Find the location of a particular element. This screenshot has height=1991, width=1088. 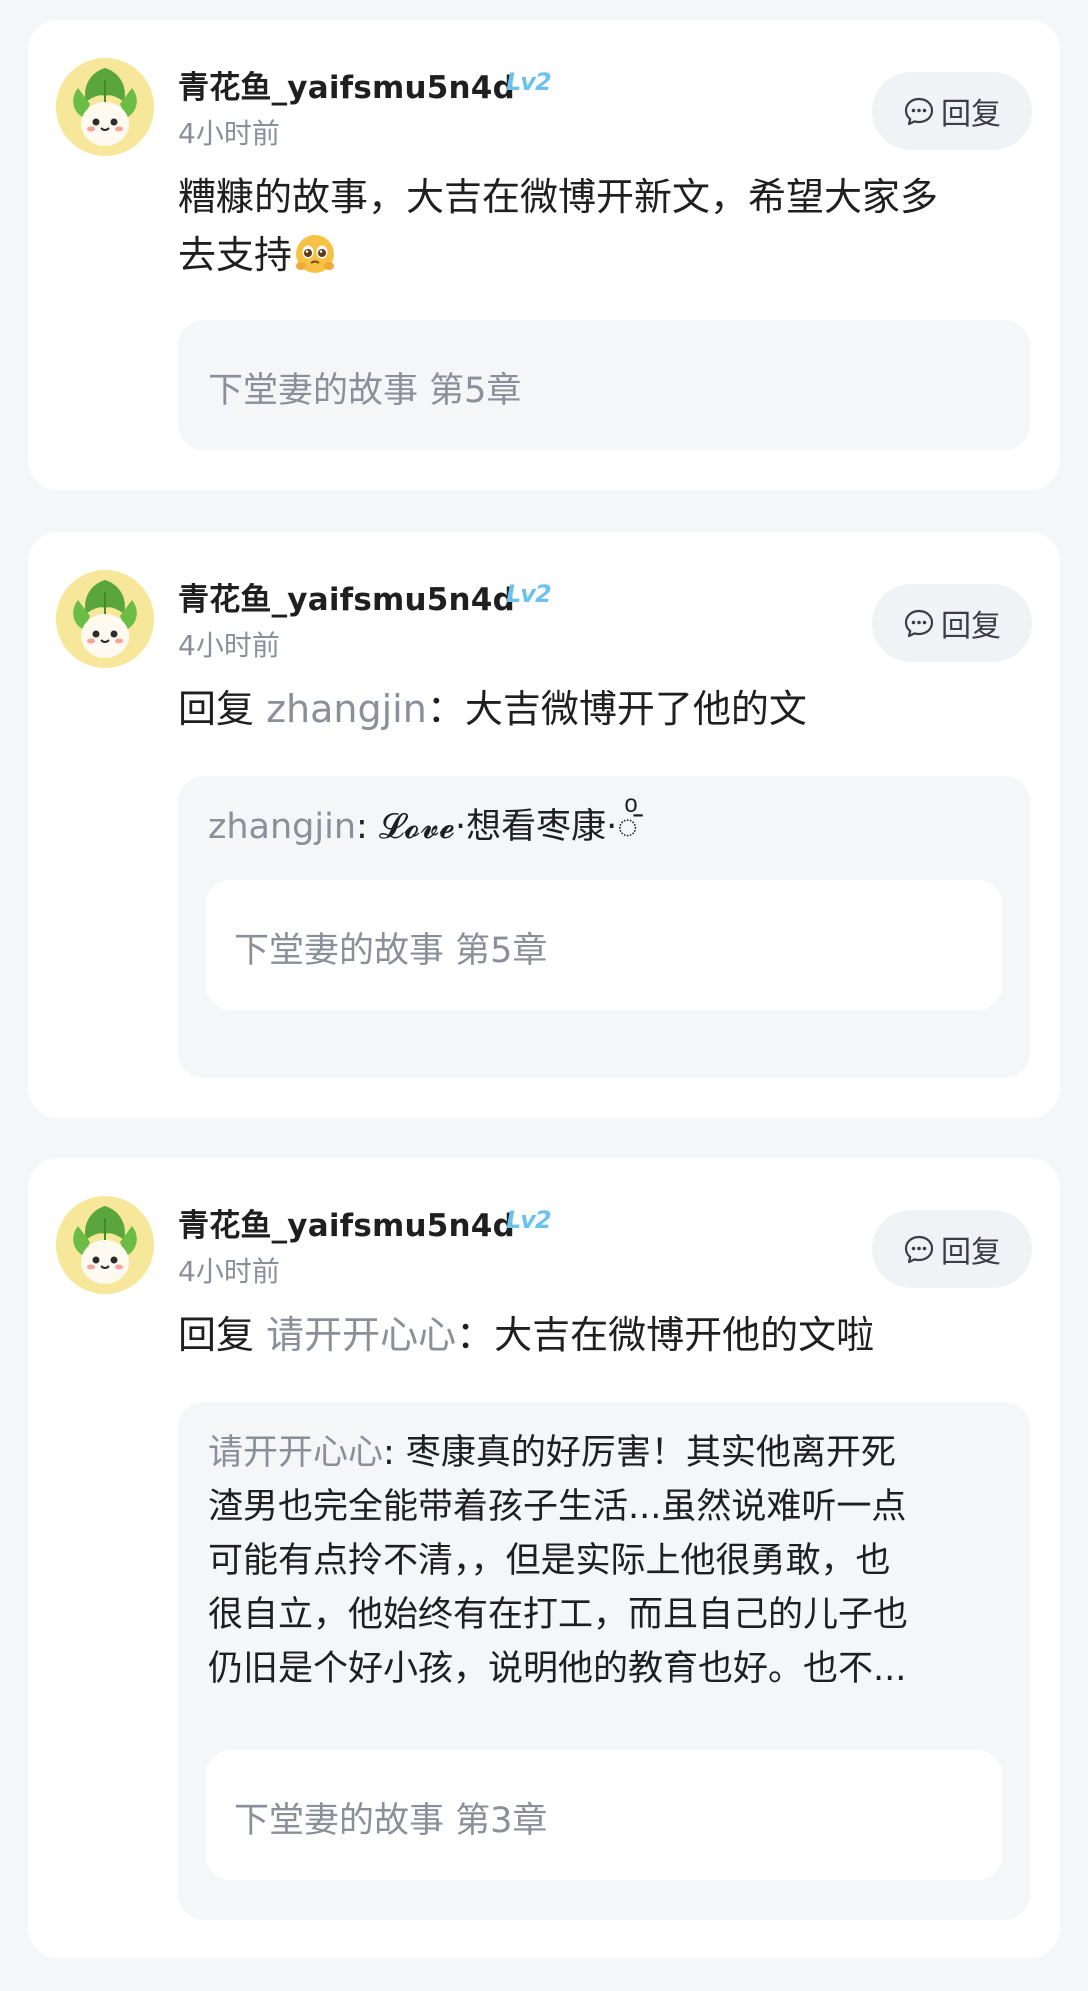

mention-link: zhangjin is located at coordinates (346, 709).